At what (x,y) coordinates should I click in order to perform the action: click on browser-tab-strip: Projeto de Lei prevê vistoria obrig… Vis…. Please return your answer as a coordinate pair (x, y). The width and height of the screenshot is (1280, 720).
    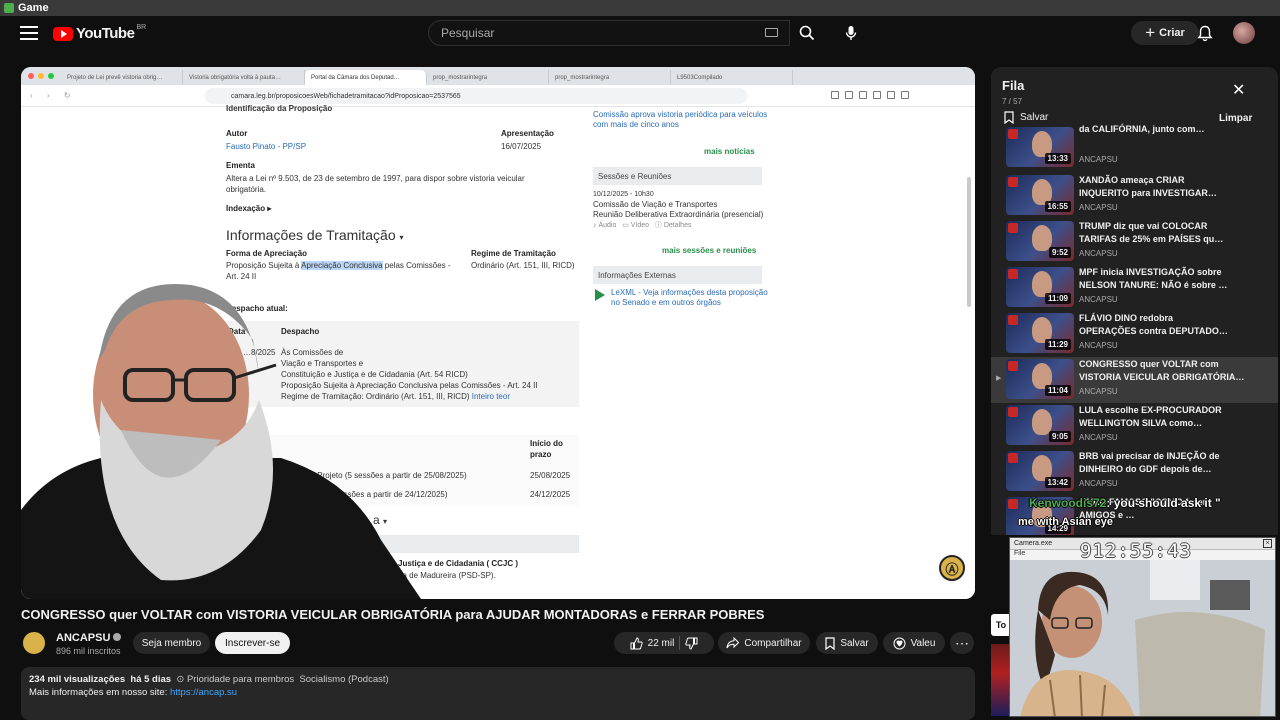
    Looking at the image, I should click on (498, 76).